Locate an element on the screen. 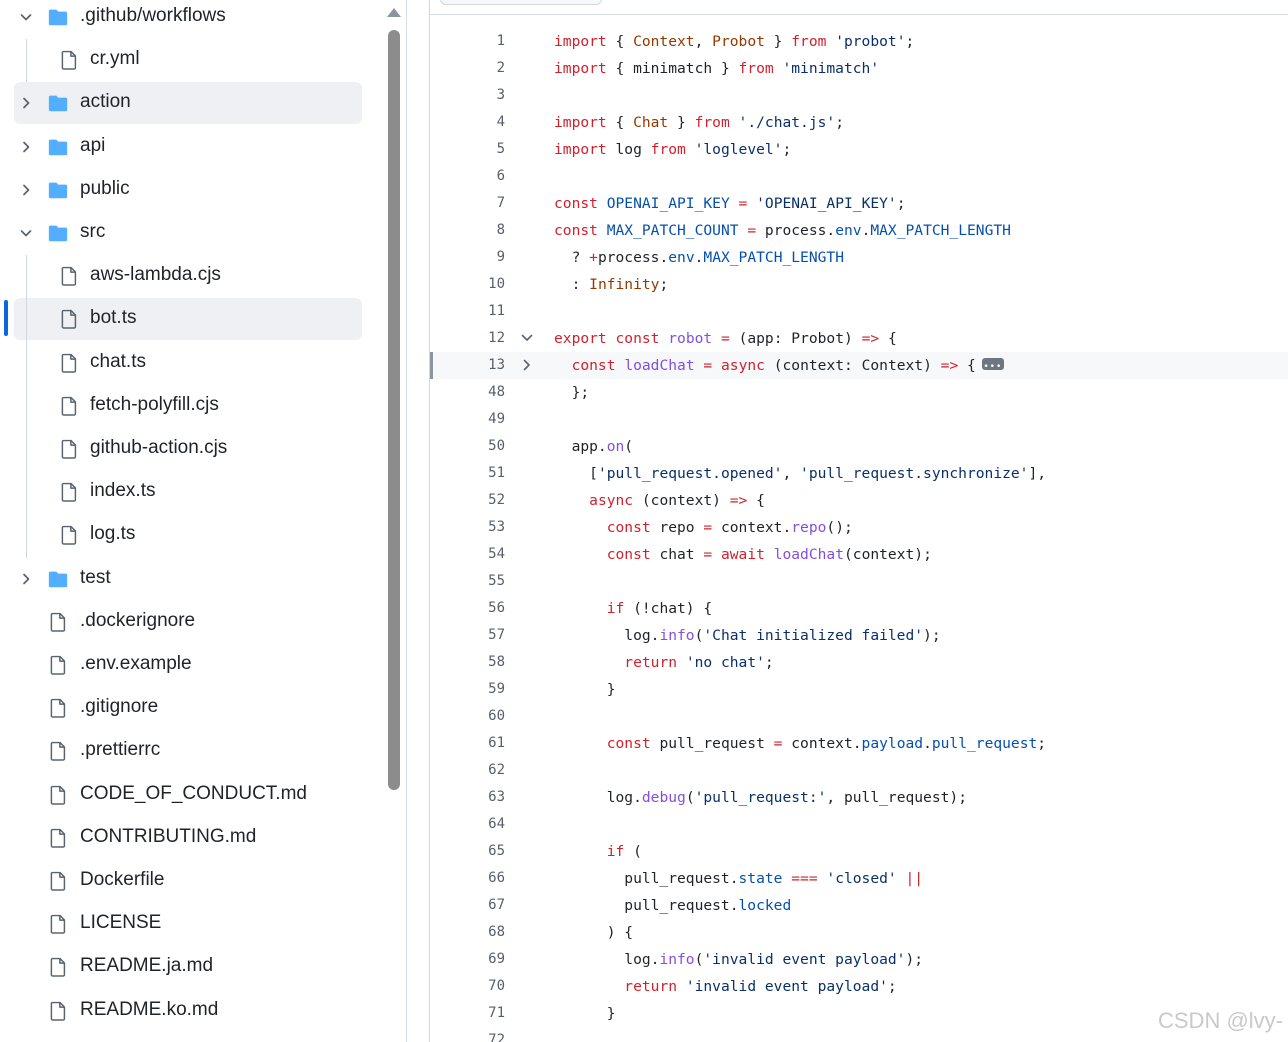 The height and width of the screenshot is (1042, 1288). code-line: 11 is located at coordinates (859, 311).